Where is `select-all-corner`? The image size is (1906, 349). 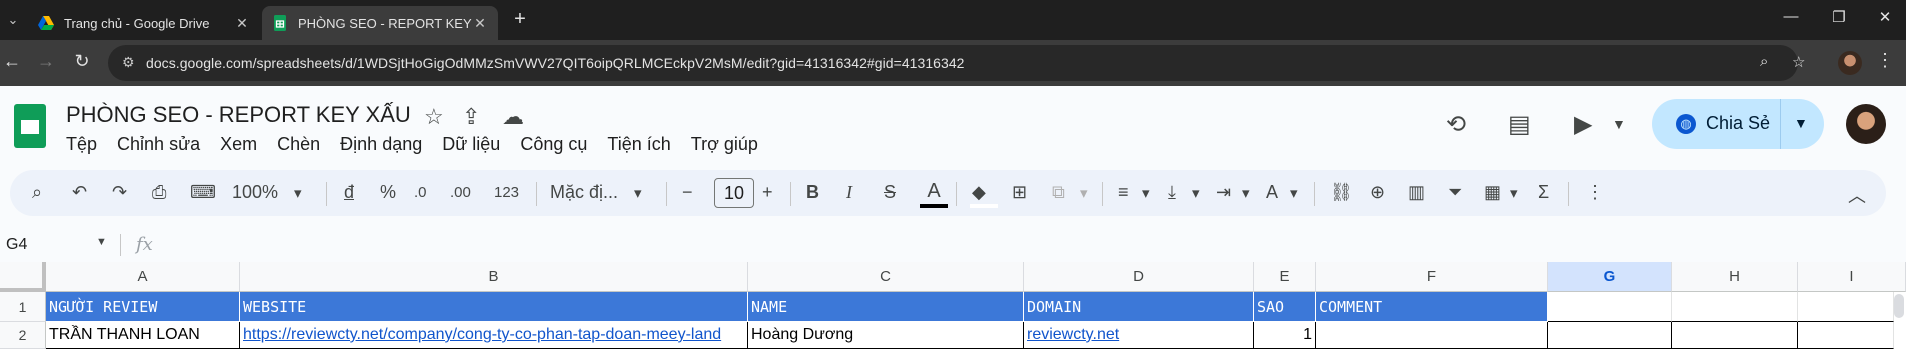
select-all-corner is located at coordinates (23, 277).